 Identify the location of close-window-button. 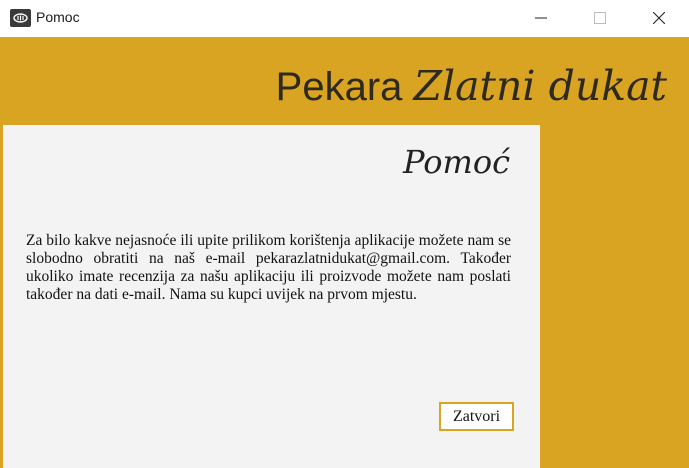
(659, 18).